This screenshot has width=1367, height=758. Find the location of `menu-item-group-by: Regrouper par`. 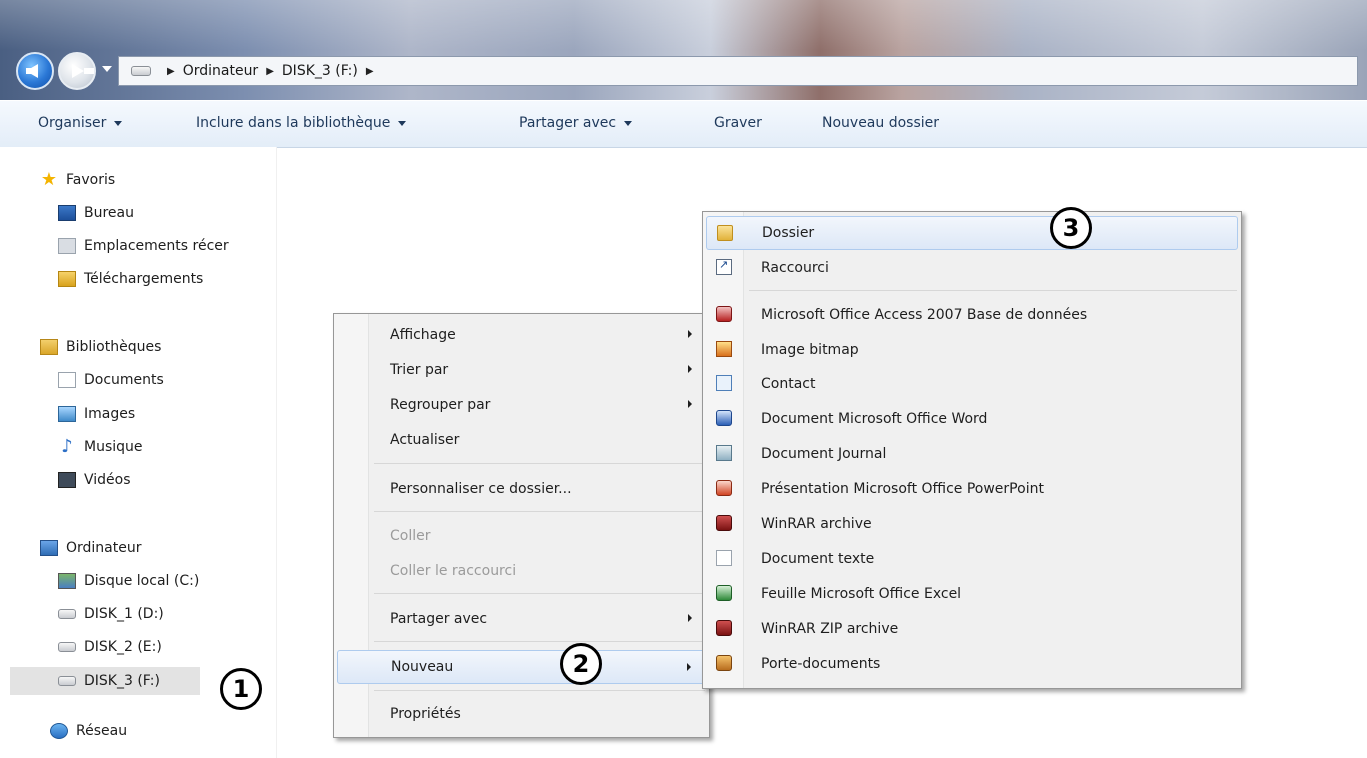

menu-item-group-by: Regrouper par is located at coordinates (521, 405).